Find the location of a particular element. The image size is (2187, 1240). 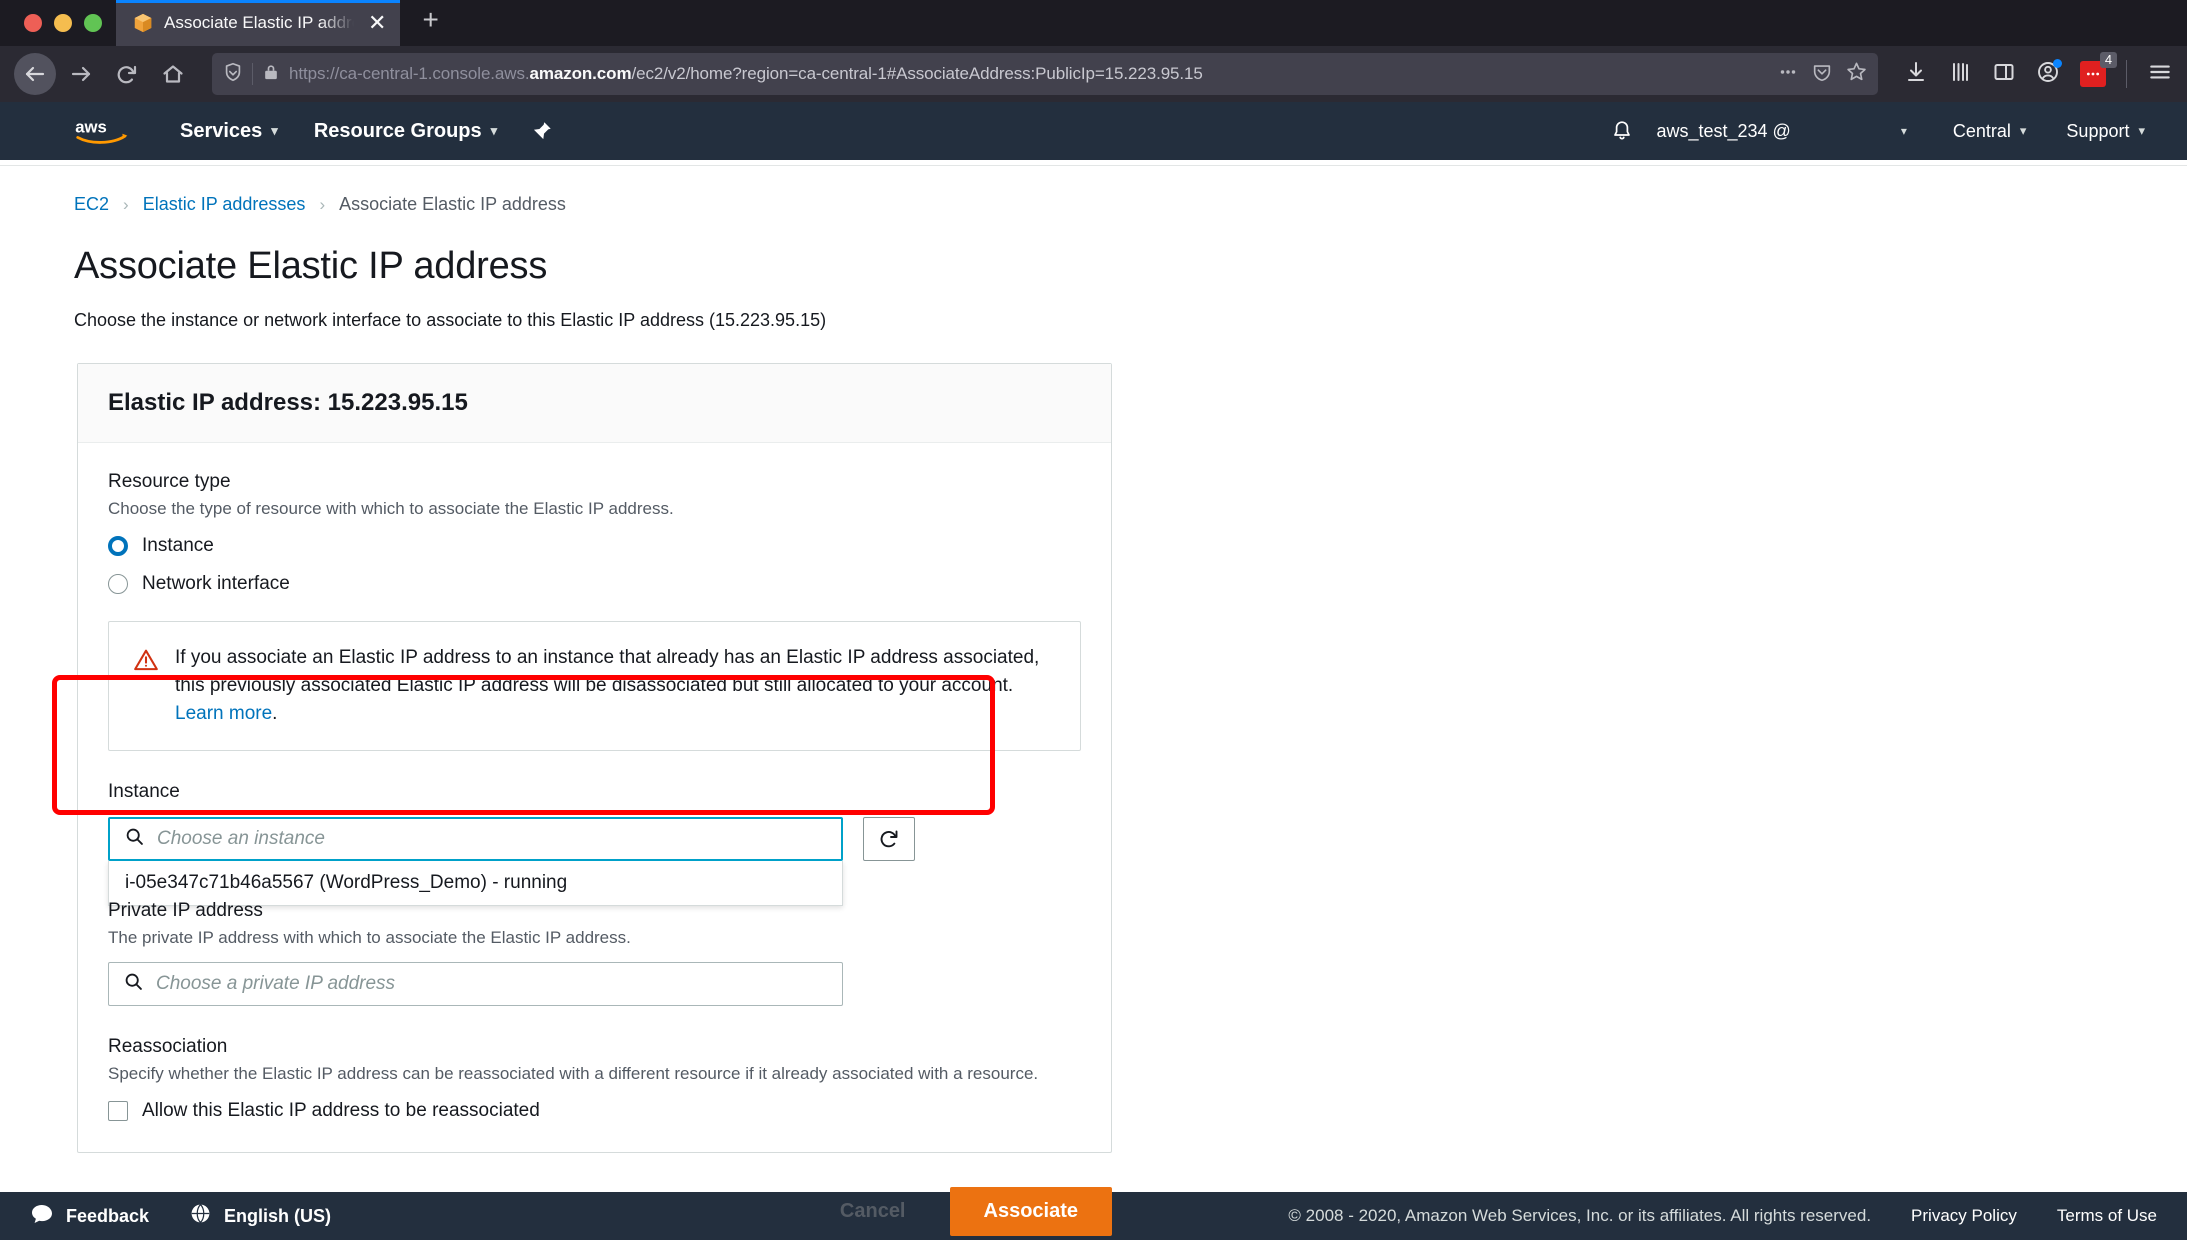

aws-nav-right: aws_test_234 @ ▾ Central ▾ Support ▾ is located at coordinates (1876, 131).